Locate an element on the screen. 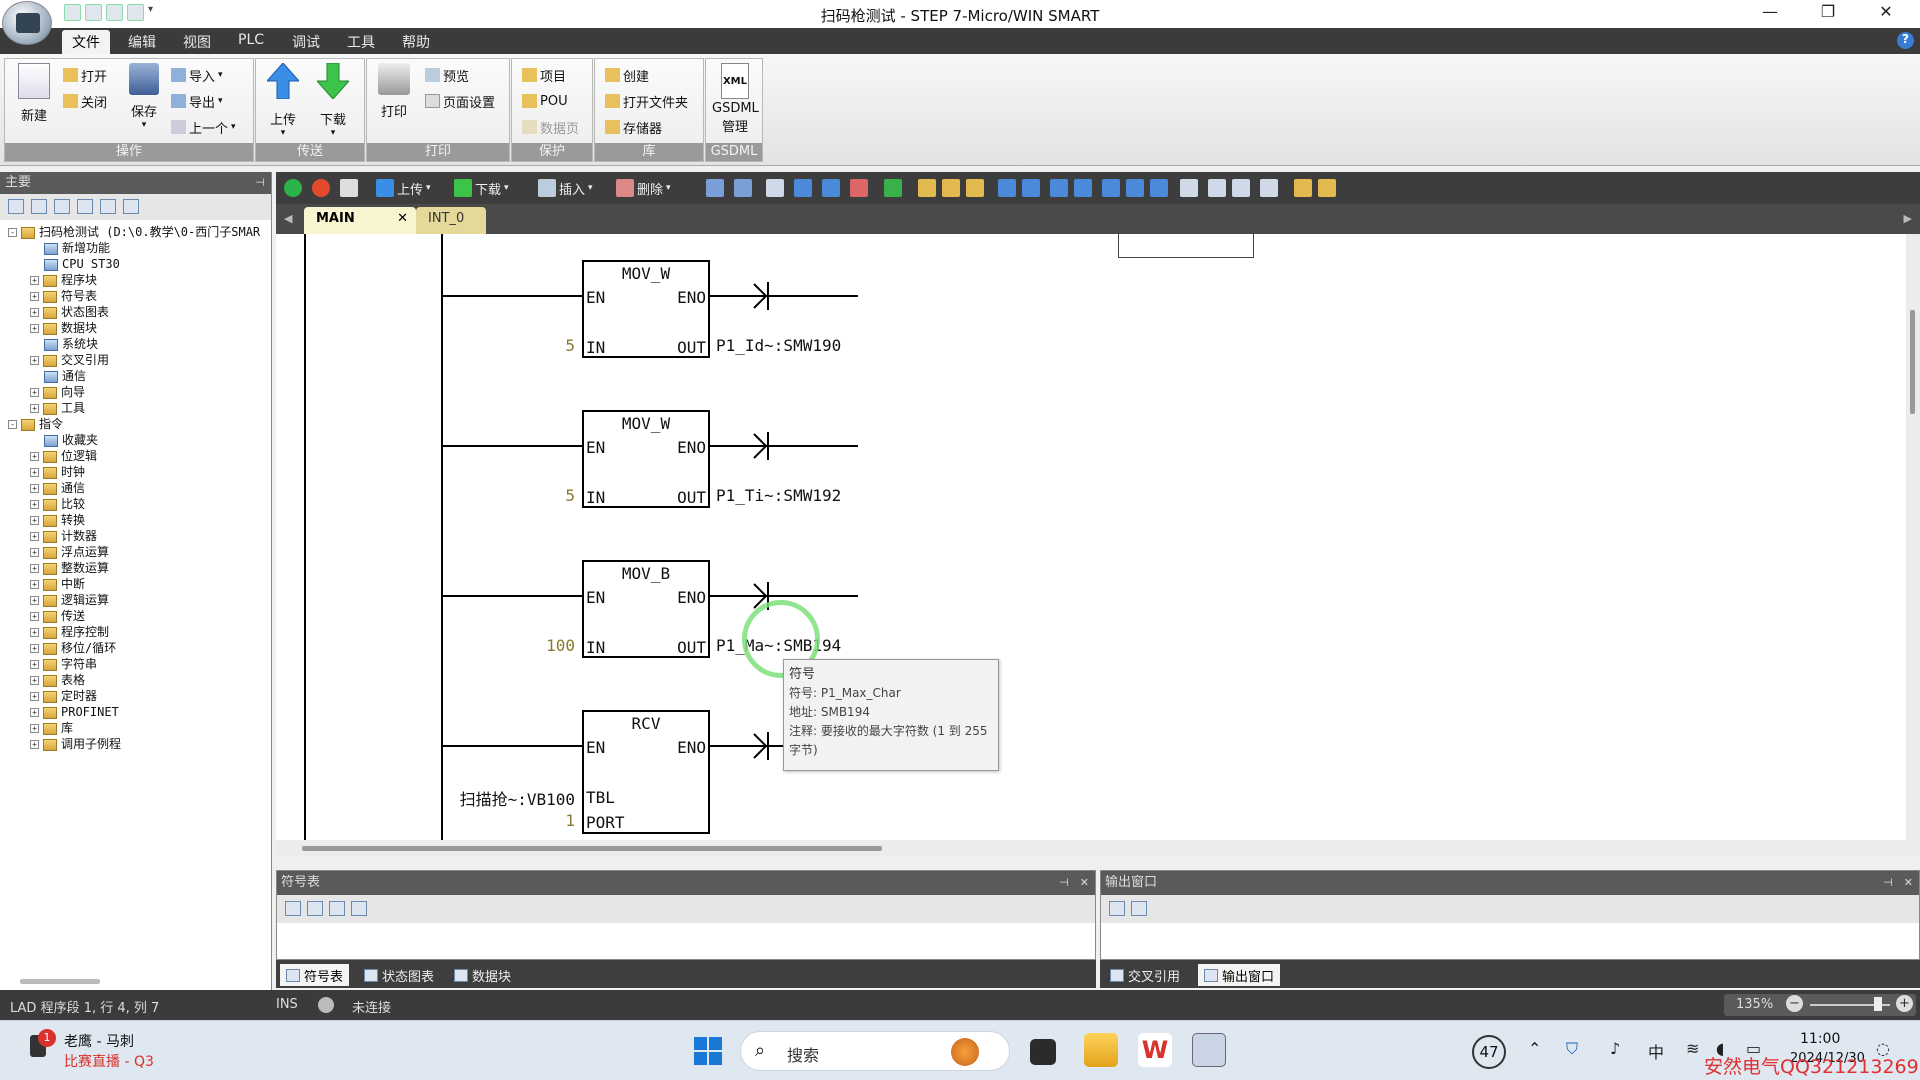 This screenshot has height=1080, width=1920. preview-button: 预览 is located at coordinates (447, 75).